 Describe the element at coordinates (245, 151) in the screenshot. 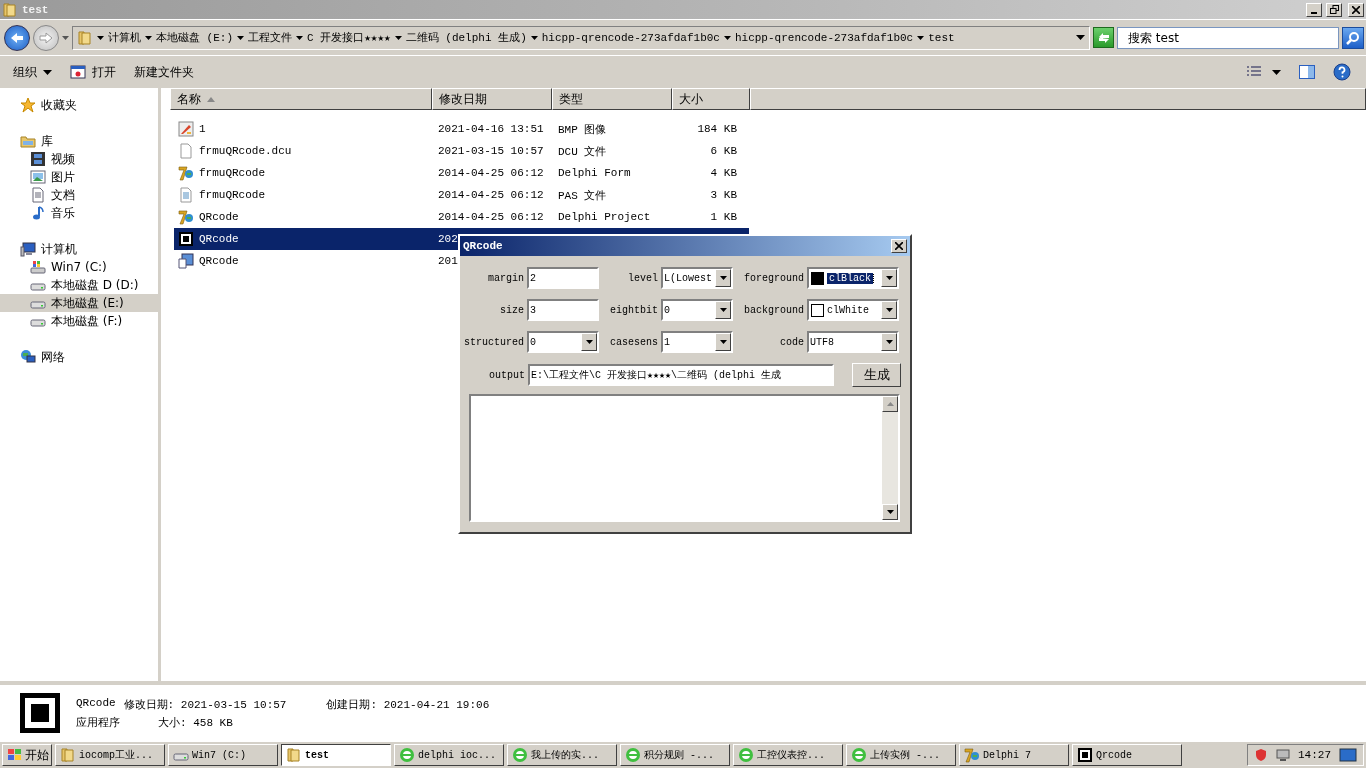

I see `file-name: frmuQRcode.dcu` at that location.